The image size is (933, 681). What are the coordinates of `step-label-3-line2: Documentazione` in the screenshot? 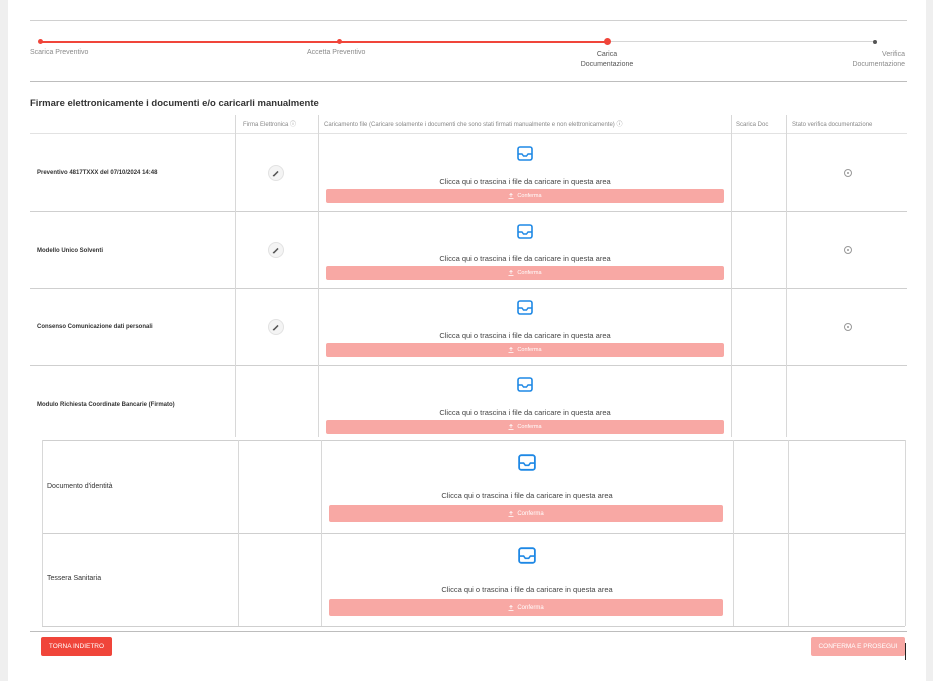 It's located at (607, 64).